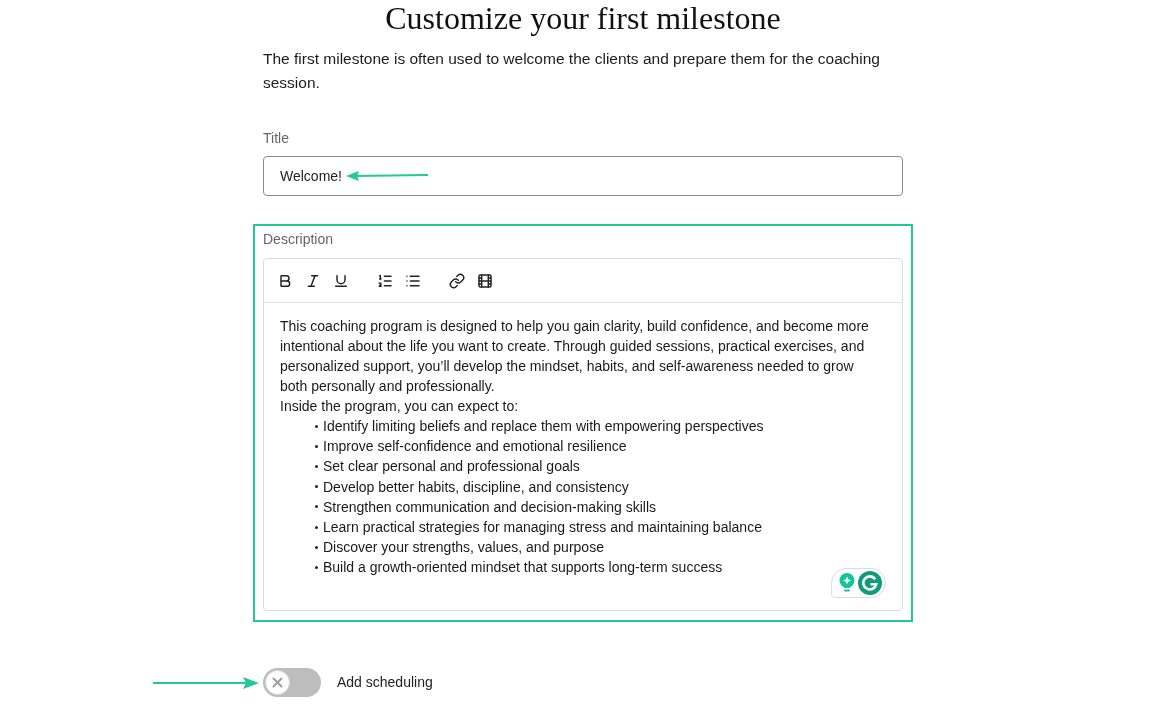 This screenshot has height=718, width=1166. Describe the element at coordinates (292, 682) in the screenshot. I see `scheduling-toggle` at that location.